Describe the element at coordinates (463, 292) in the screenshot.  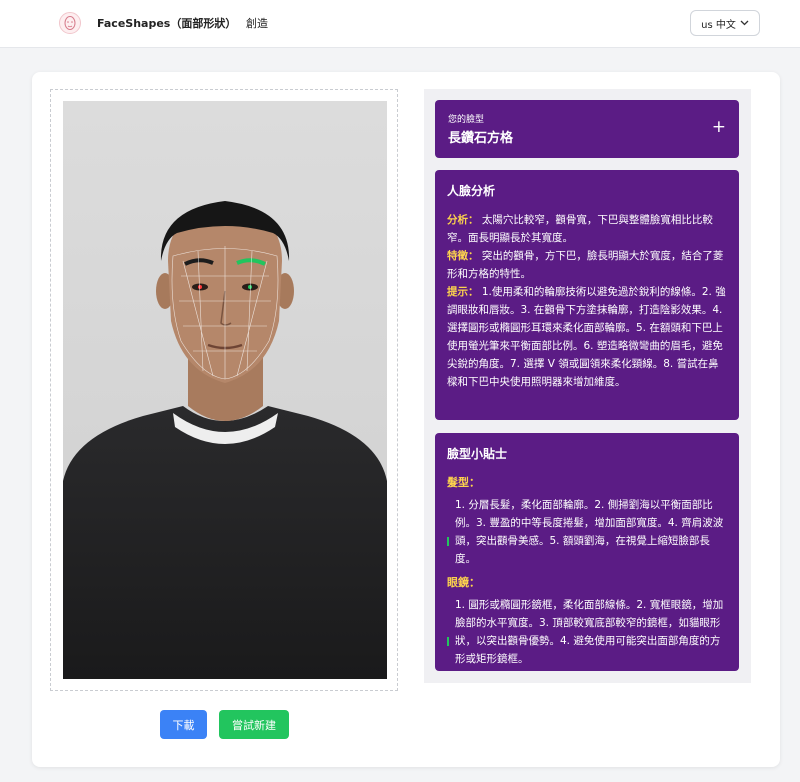
I see `tips-key: 提示：` at that location.